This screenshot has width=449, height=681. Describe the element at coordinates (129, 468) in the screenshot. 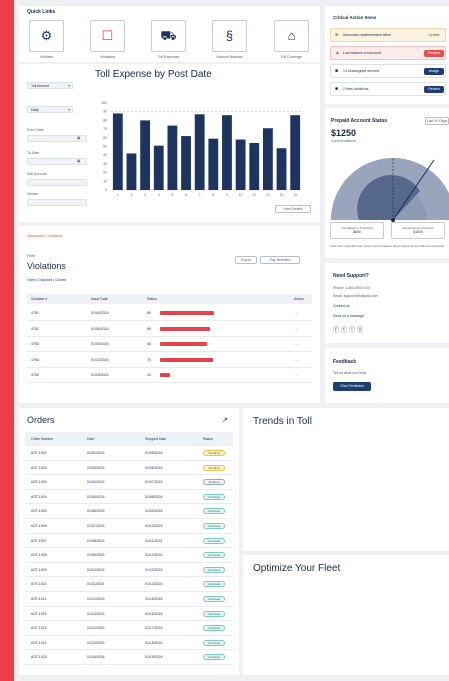

I see `table-row: #OT-1002 01/03/2024 01/06/2024 Pending` at that location.